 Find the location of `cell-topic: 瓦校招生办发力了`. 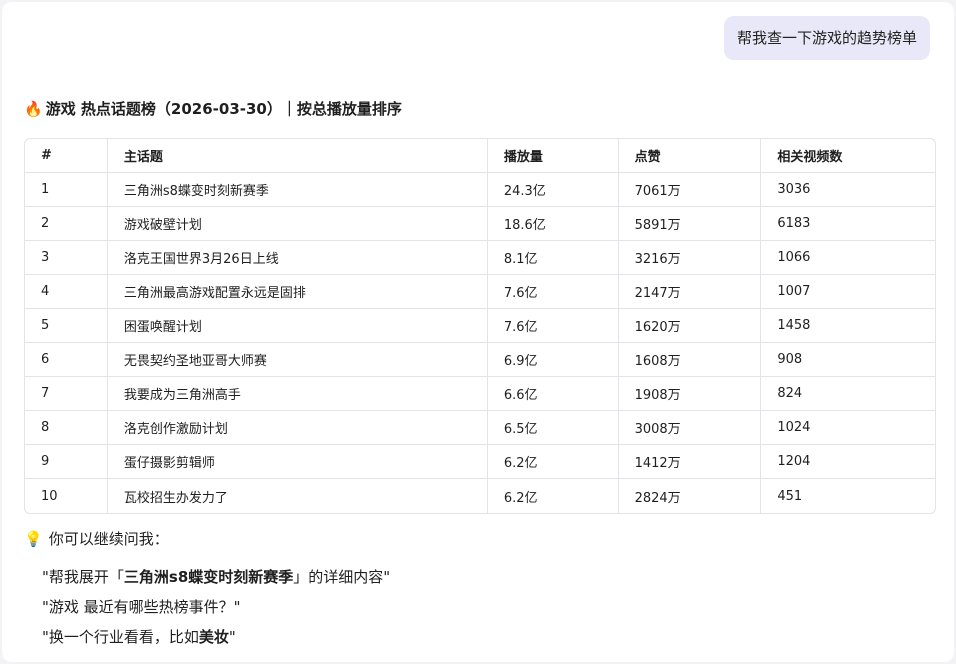

cell-topic: 瓦校招生办发力了 is located at coordinates (298, 496).